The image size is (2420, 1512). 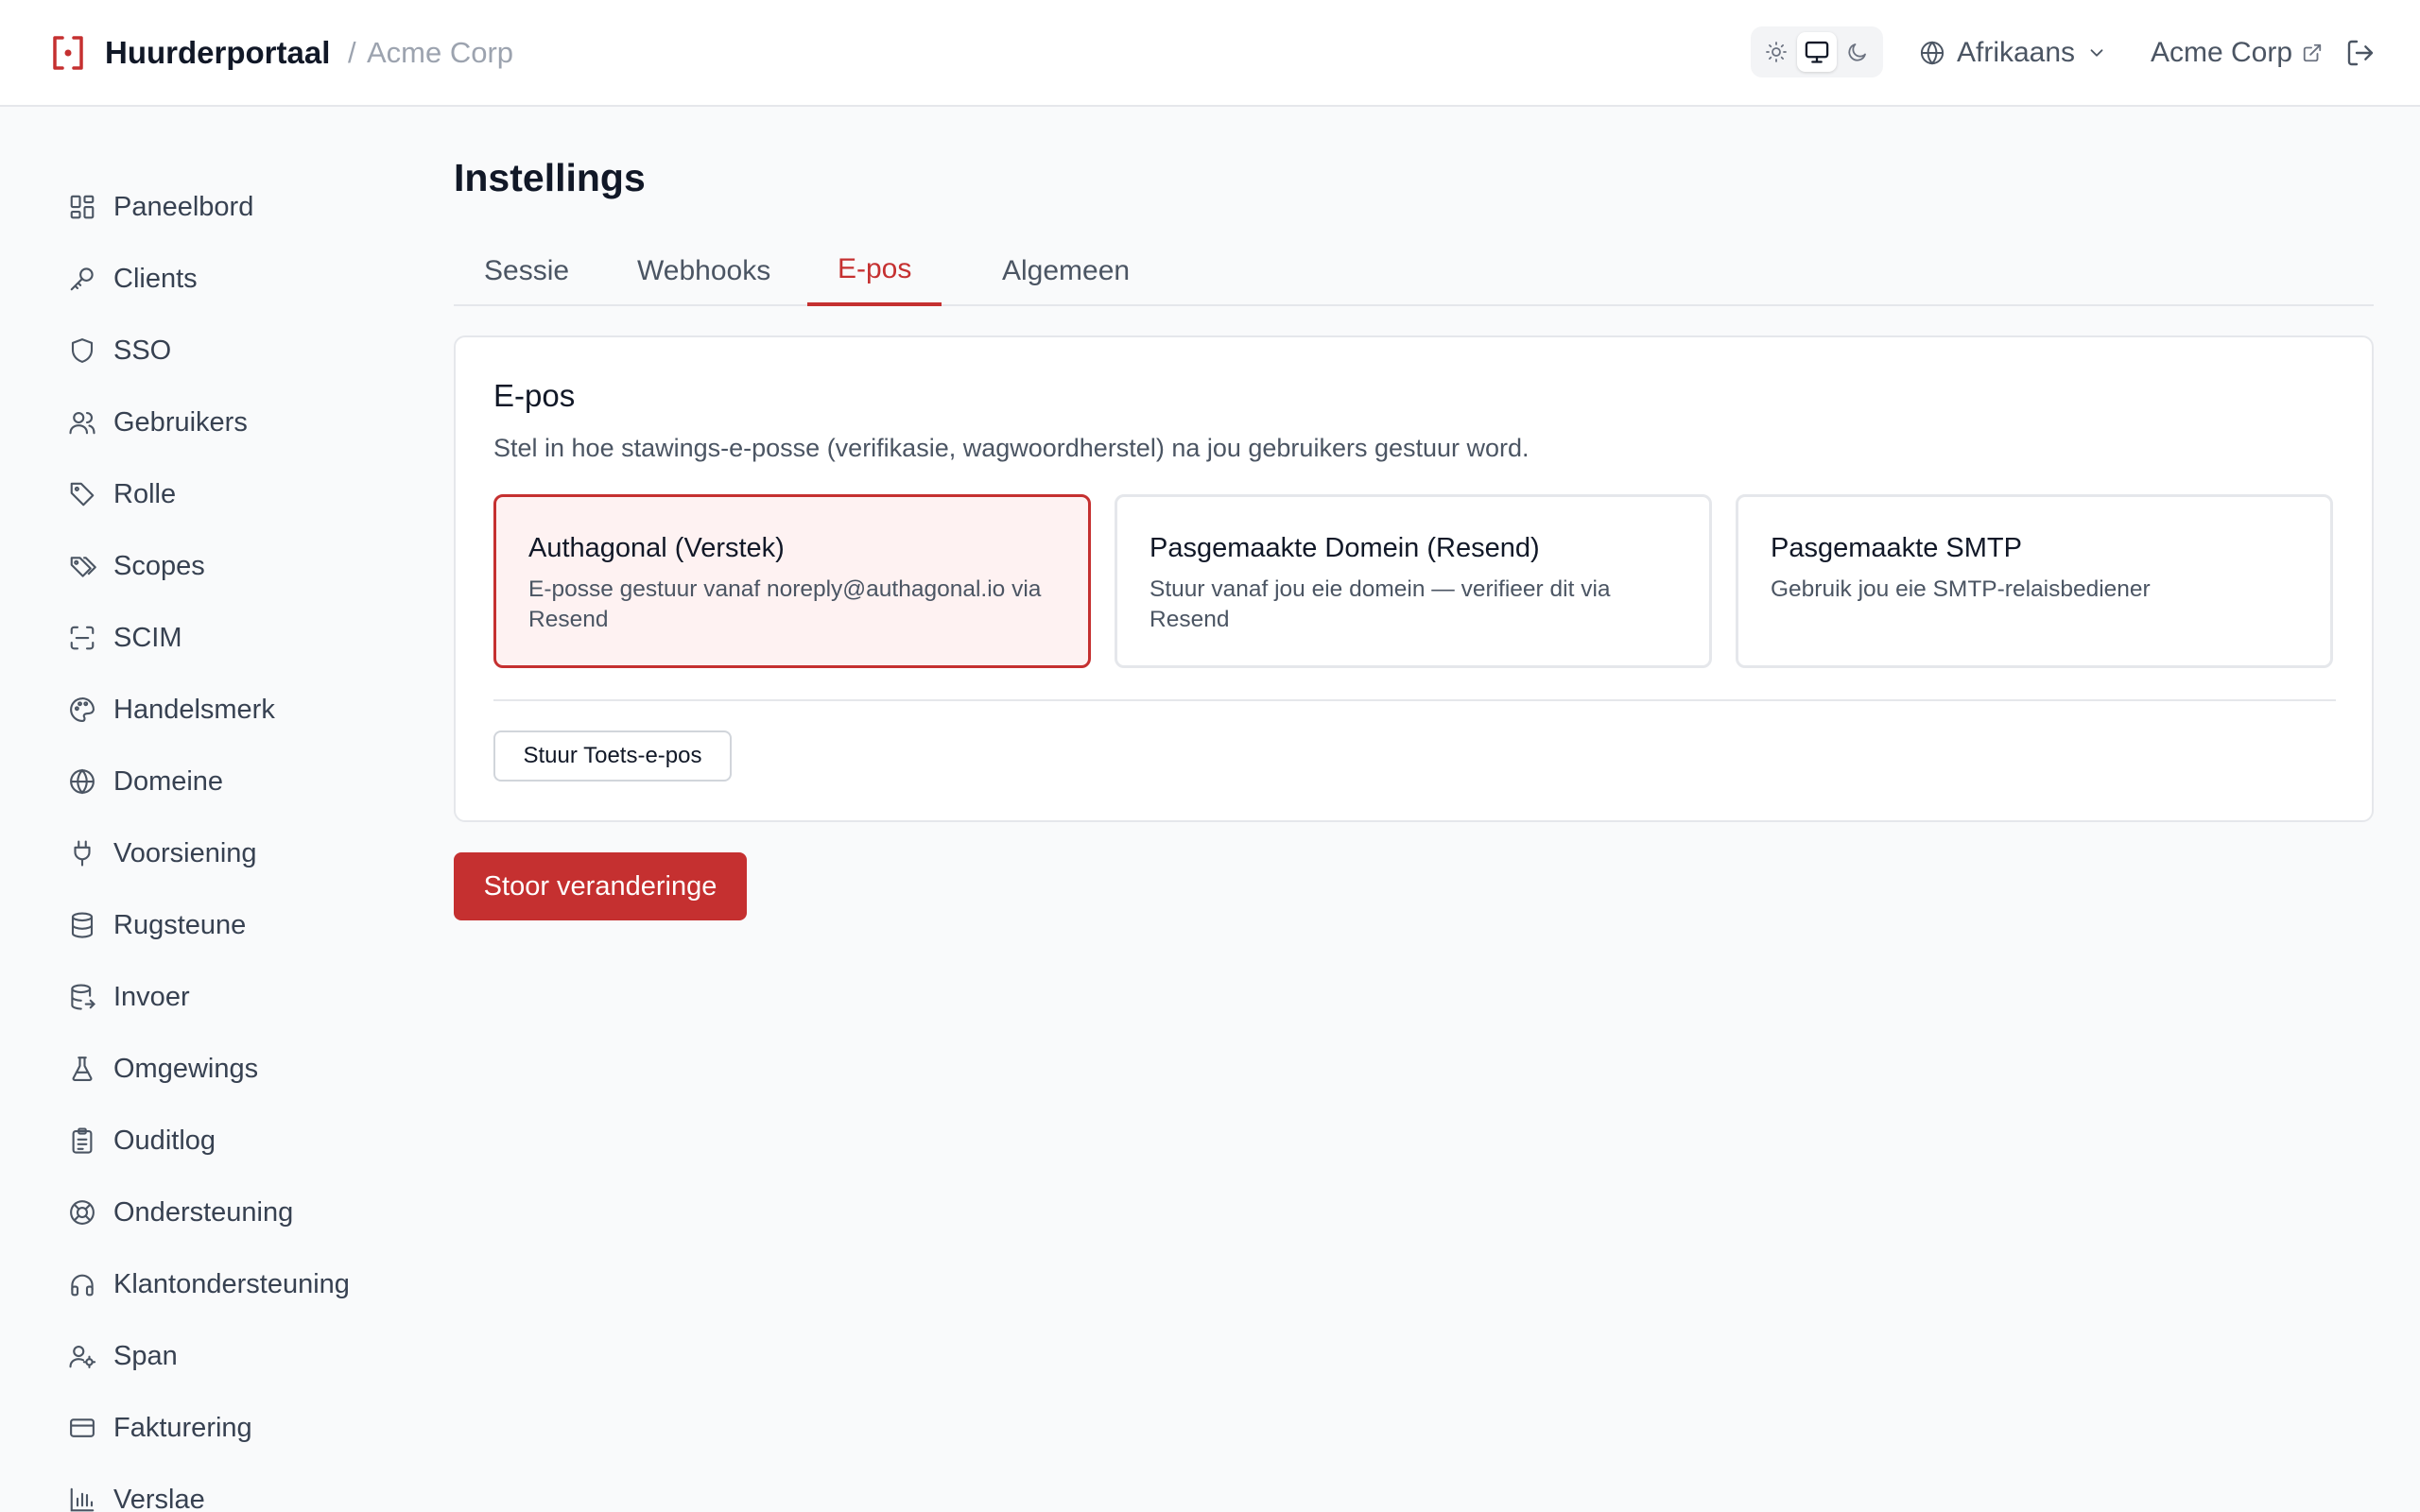 What do you see at coordinates (82, 1428) in the screenshot?
I see `credit-card-icon` at bounding box center [82, 1428].